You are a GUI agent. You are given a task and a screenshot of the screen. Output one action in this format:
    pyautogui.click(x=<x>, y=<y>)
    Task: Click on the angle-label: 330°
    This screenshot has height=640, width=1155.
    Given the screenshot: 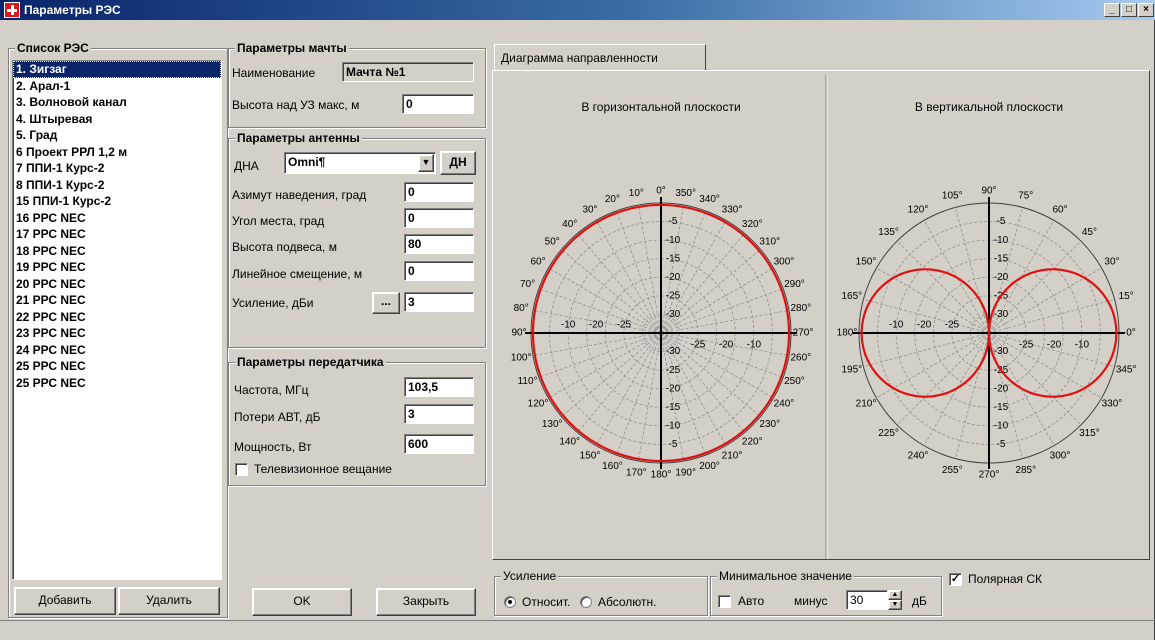 What is the action you would take?
    pyautogui.click(x=1112, y=404)
    